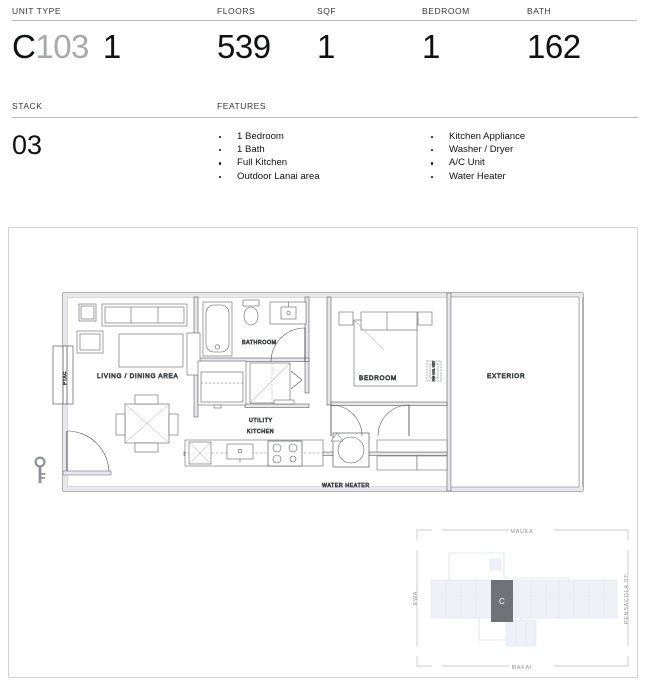 The width and height of the screenshot is (650, 686). I want to click on spec-column-unit-type: UNIT TYPE C103 1, so click(114, 31).